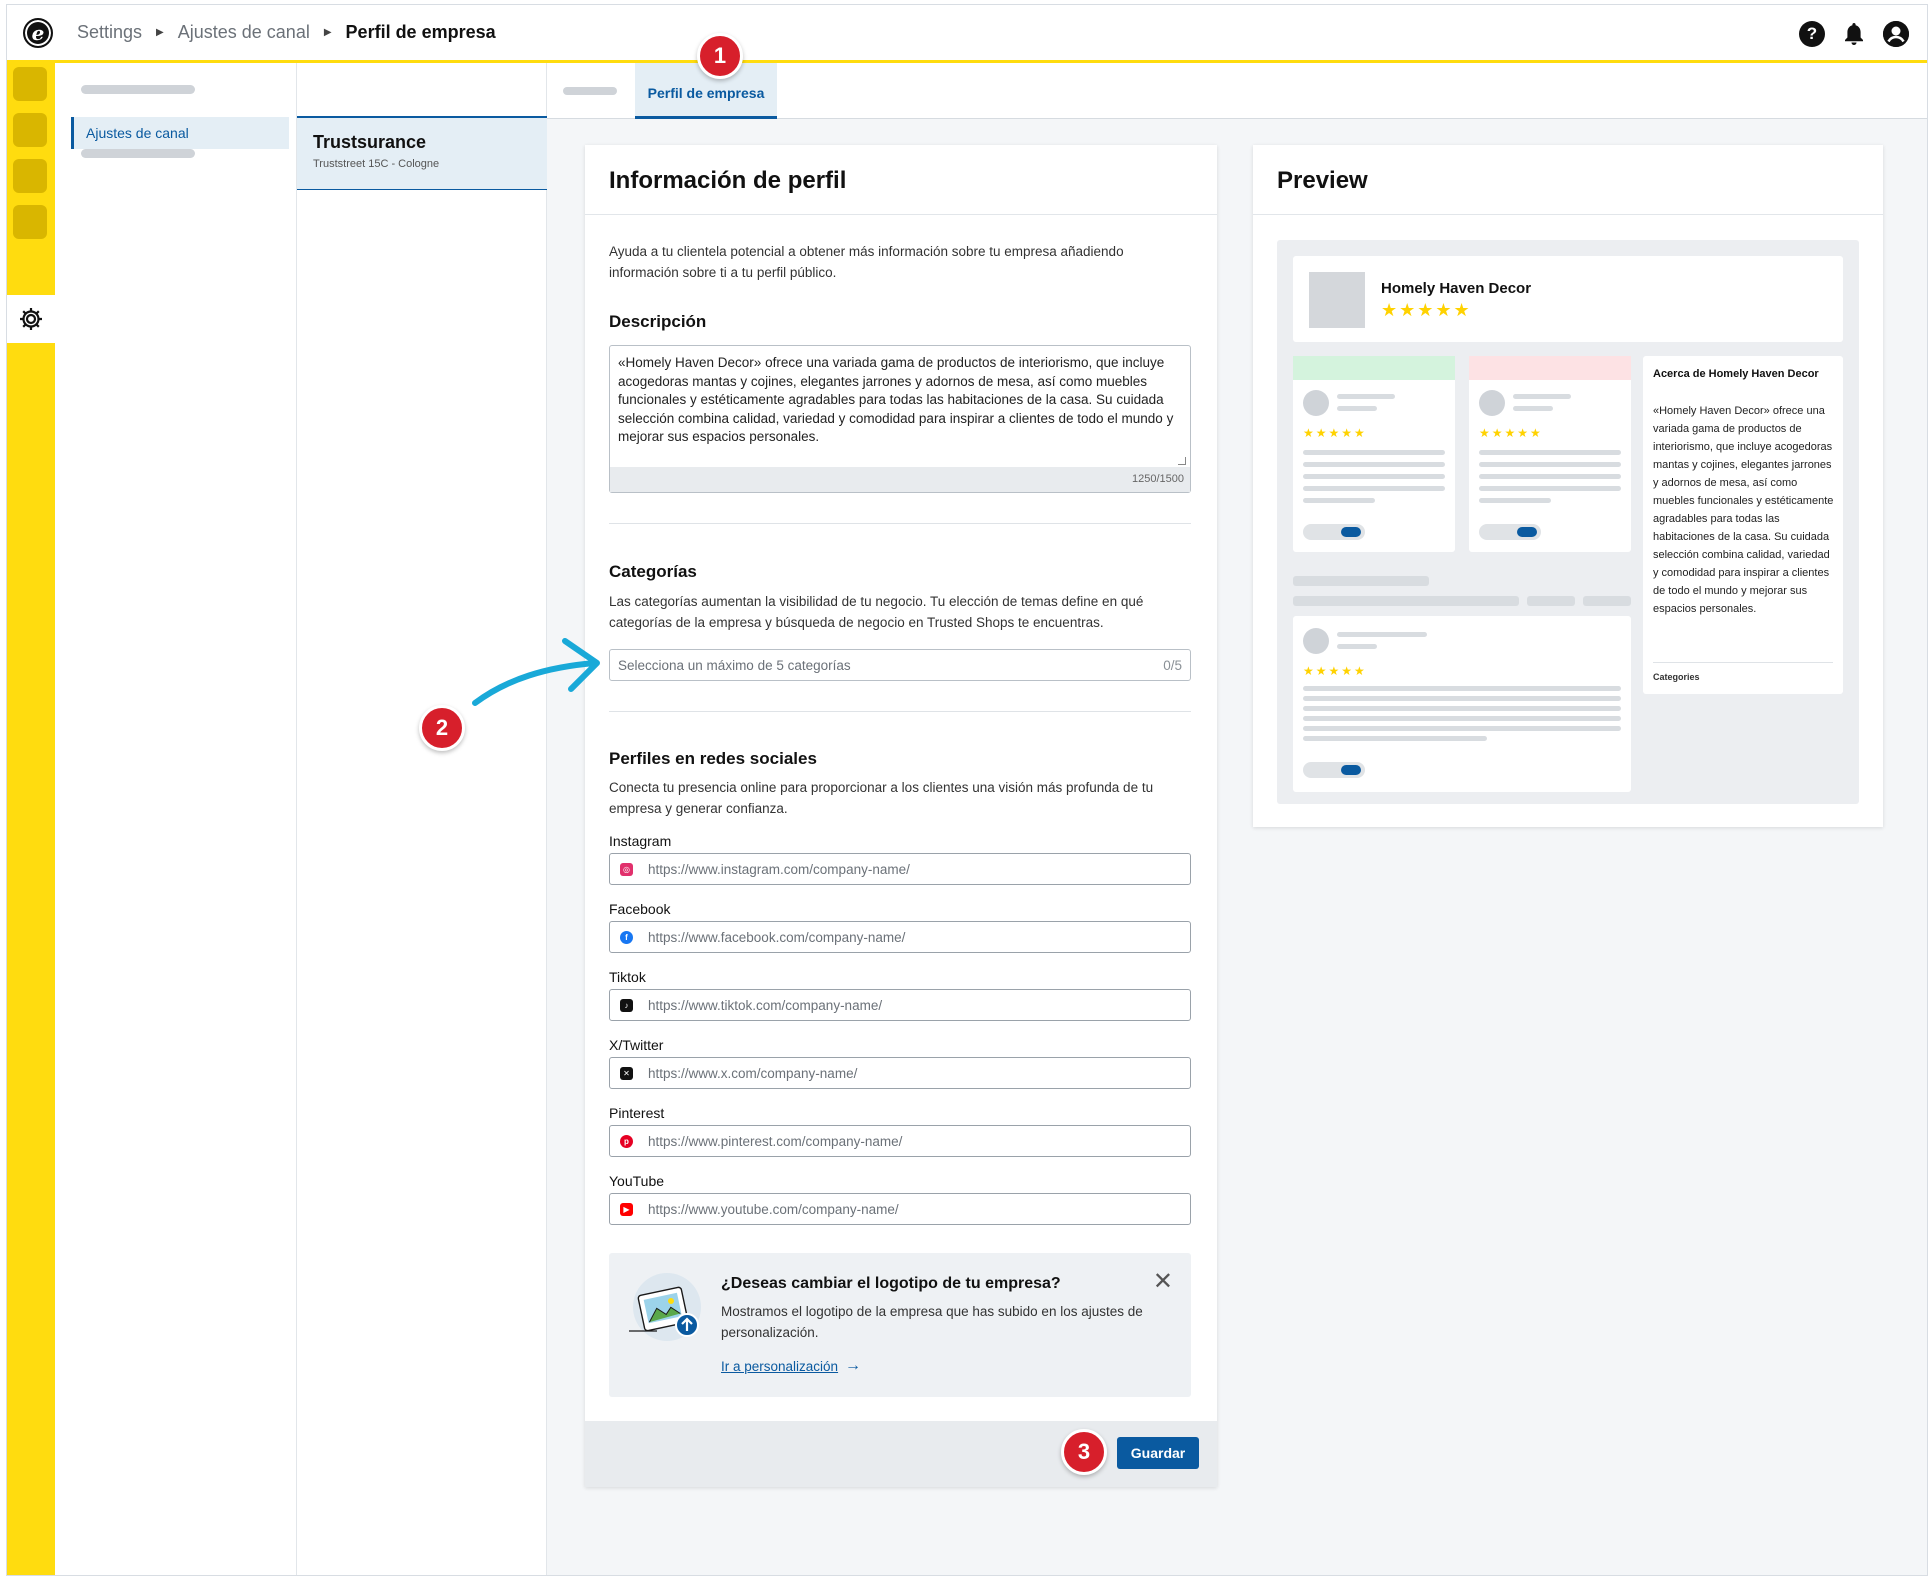  I want to click on channel-name: Trustsurance, so click(370, 142).